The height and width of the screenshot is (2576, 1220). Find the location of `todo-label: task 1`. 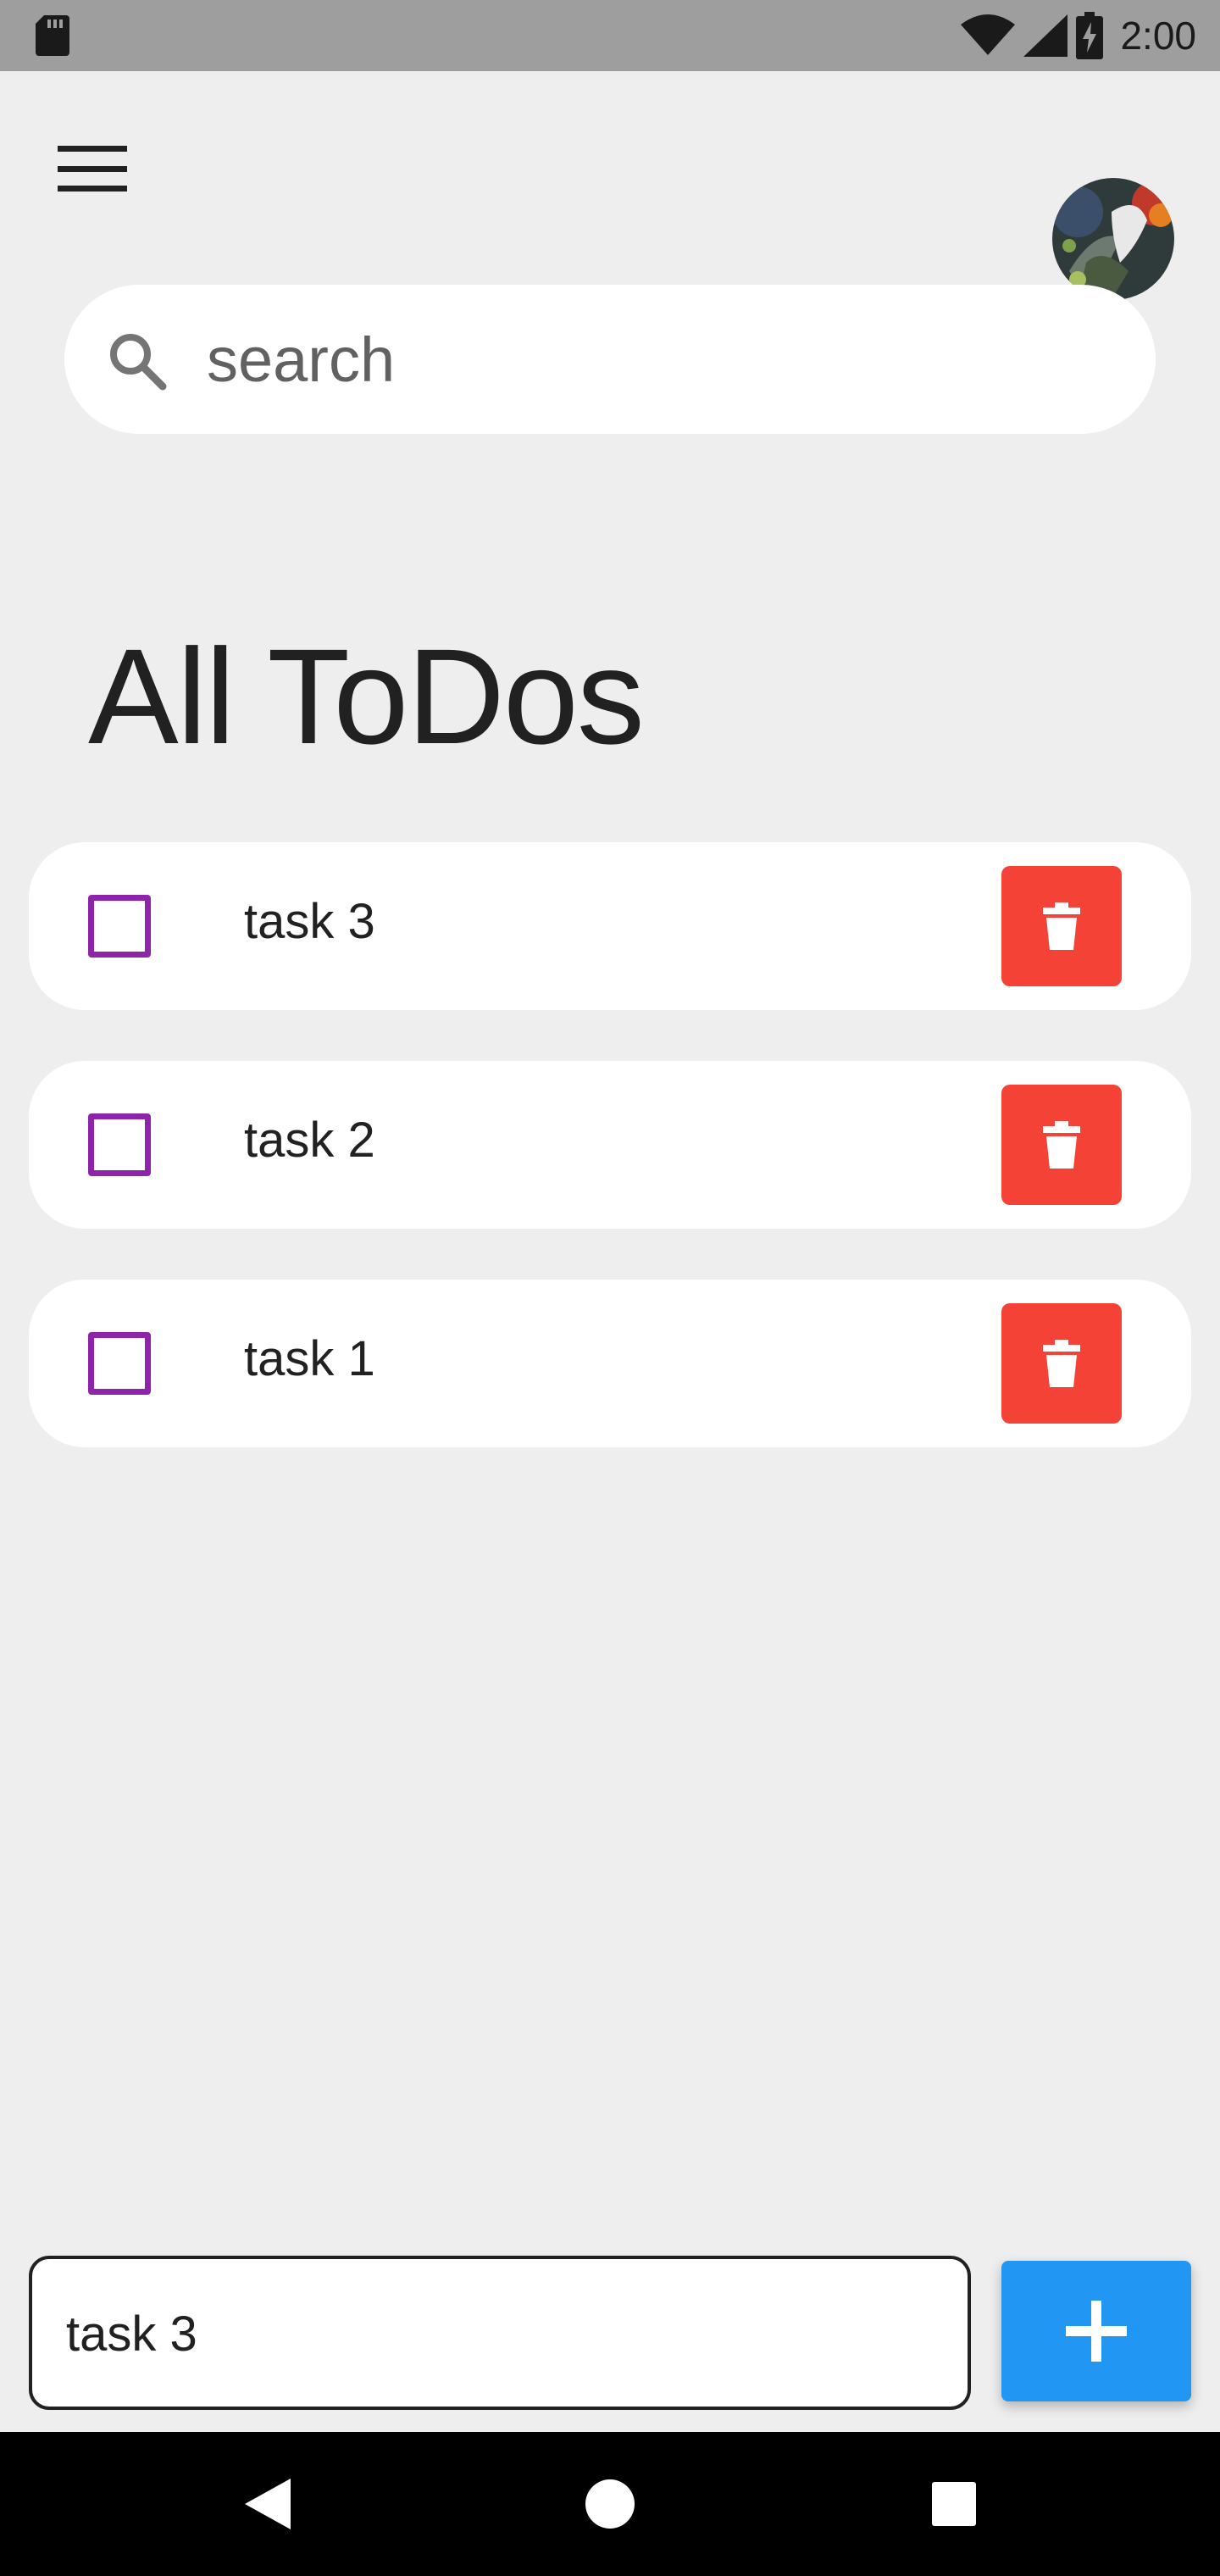

todo-label: task 1 is located at coordinates (309, 1358).